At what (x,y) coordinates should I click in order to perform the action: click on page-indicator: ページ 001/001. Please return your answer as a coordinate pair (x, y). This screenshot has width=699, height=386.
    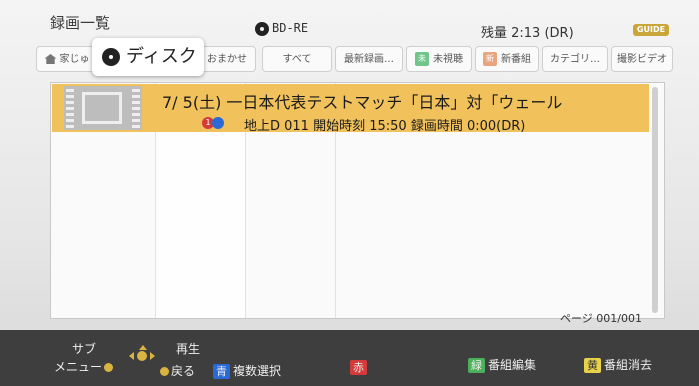
    Looking at the image, I should click on (601, 318).